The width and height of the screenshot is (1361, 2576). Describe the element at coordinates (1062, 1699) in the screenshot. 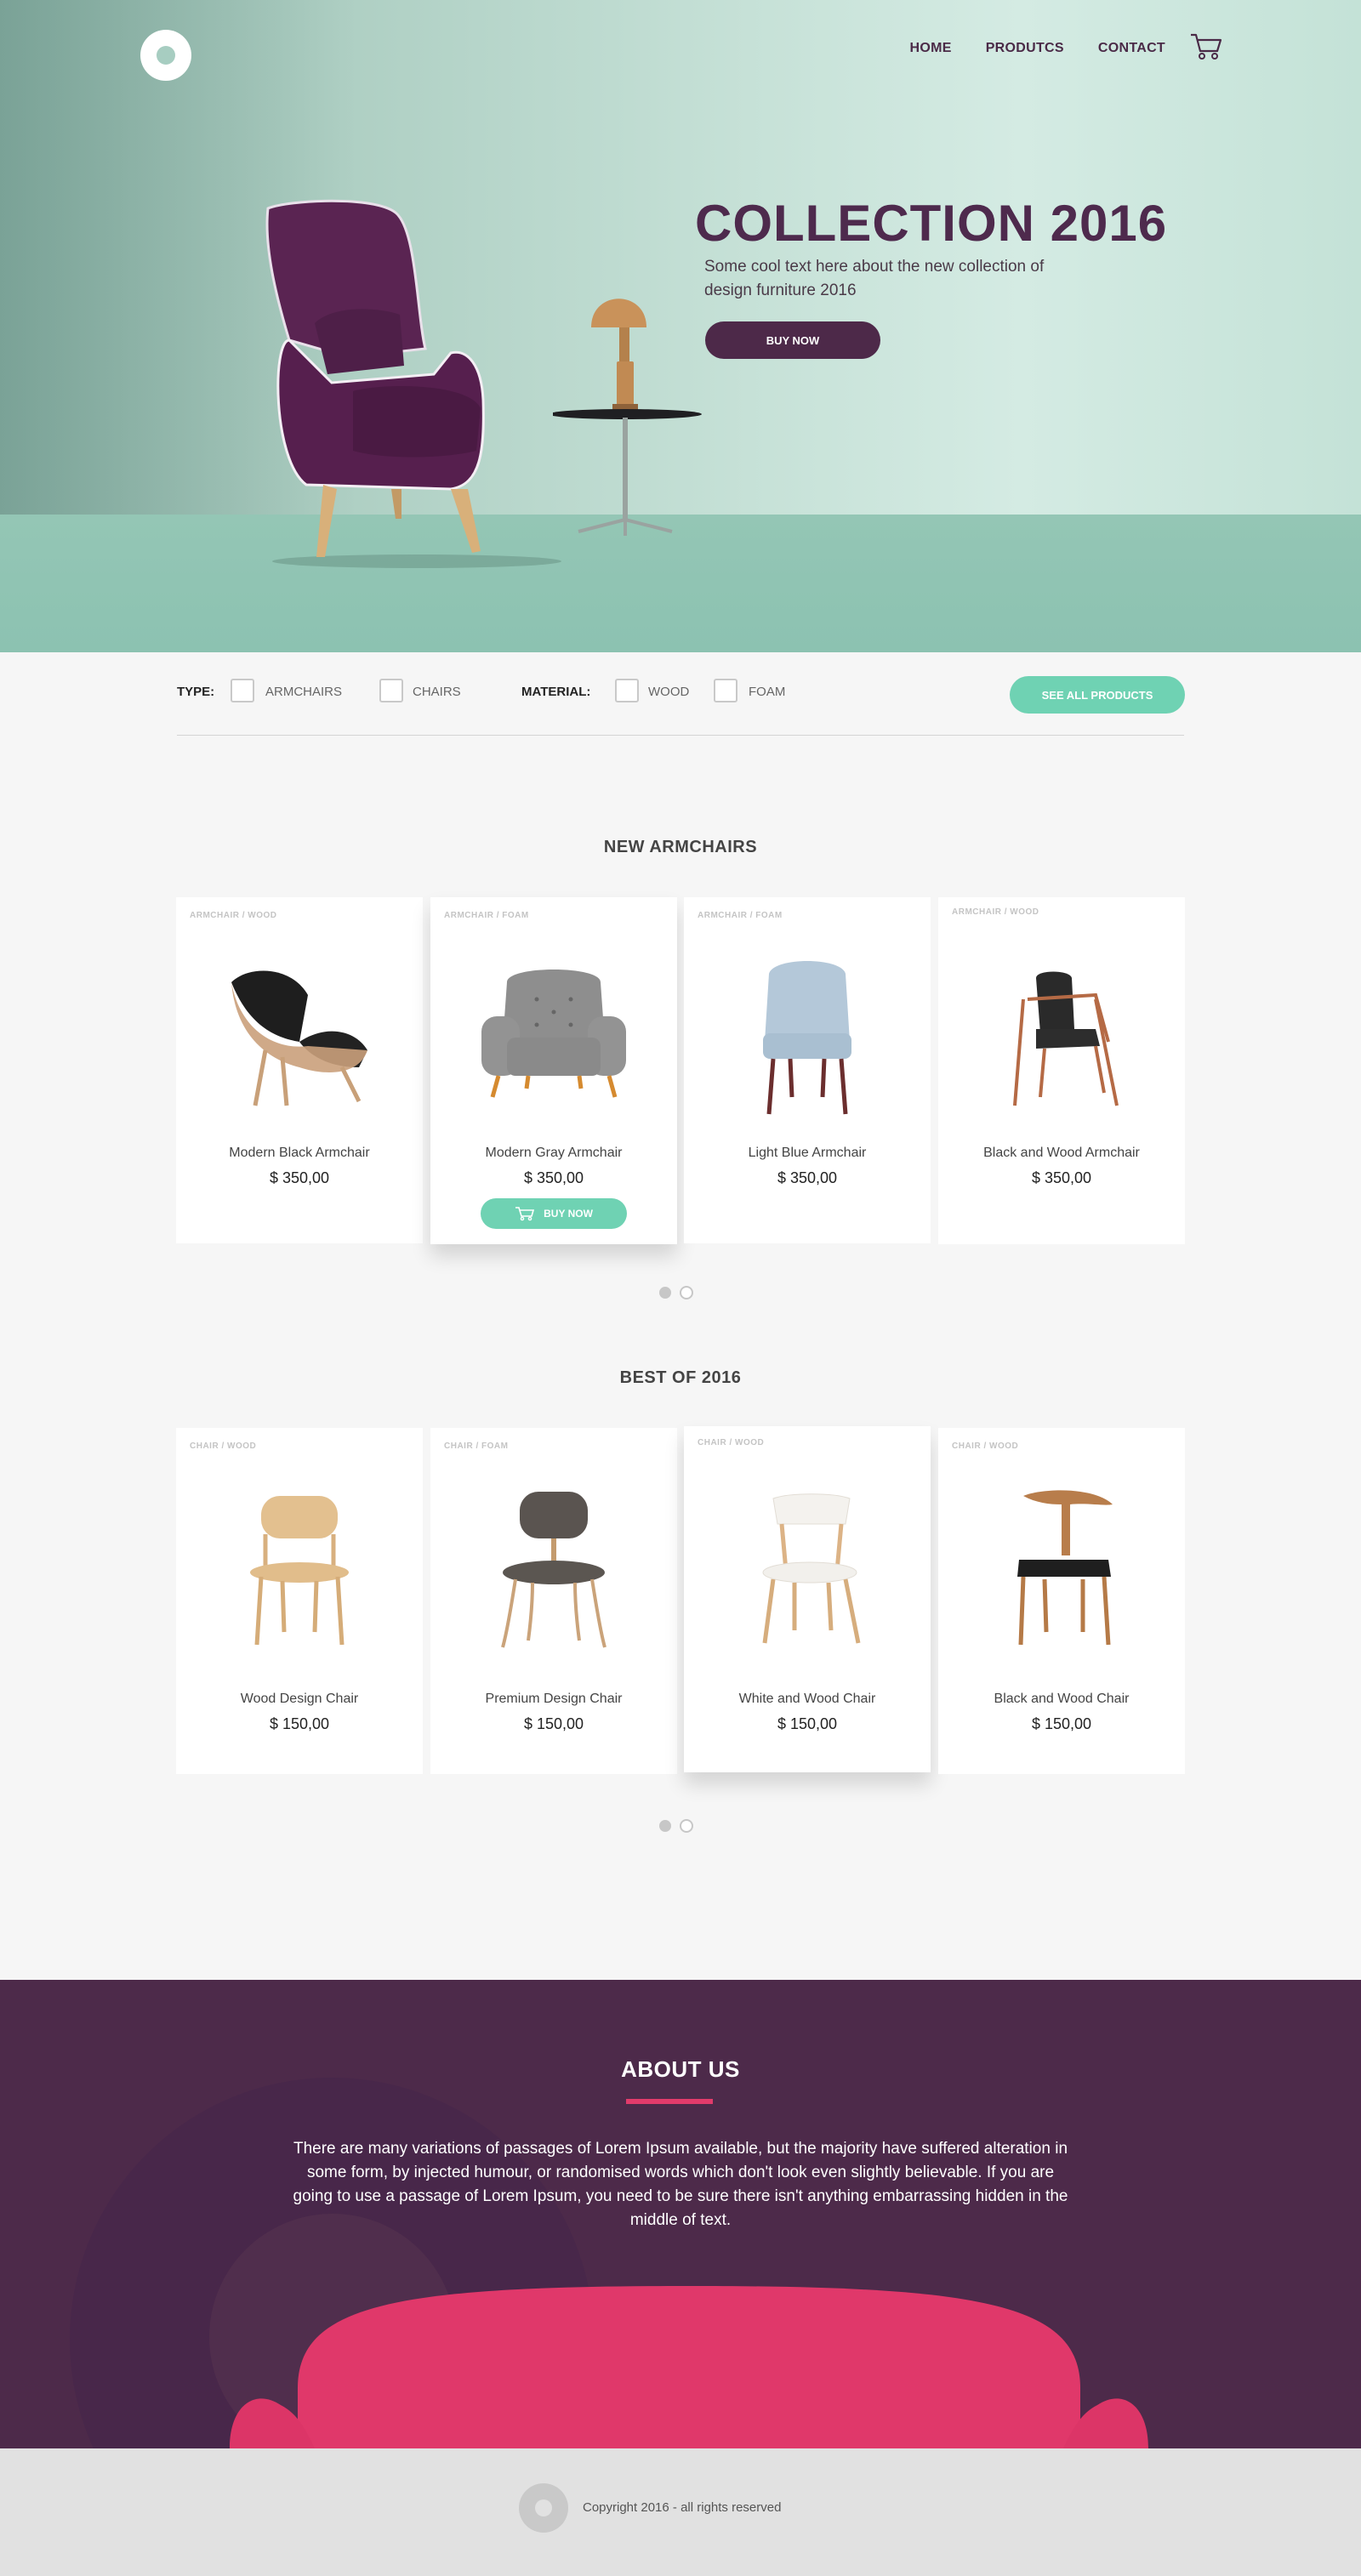

I see `product-name: Black and Wood Chair` at that location.